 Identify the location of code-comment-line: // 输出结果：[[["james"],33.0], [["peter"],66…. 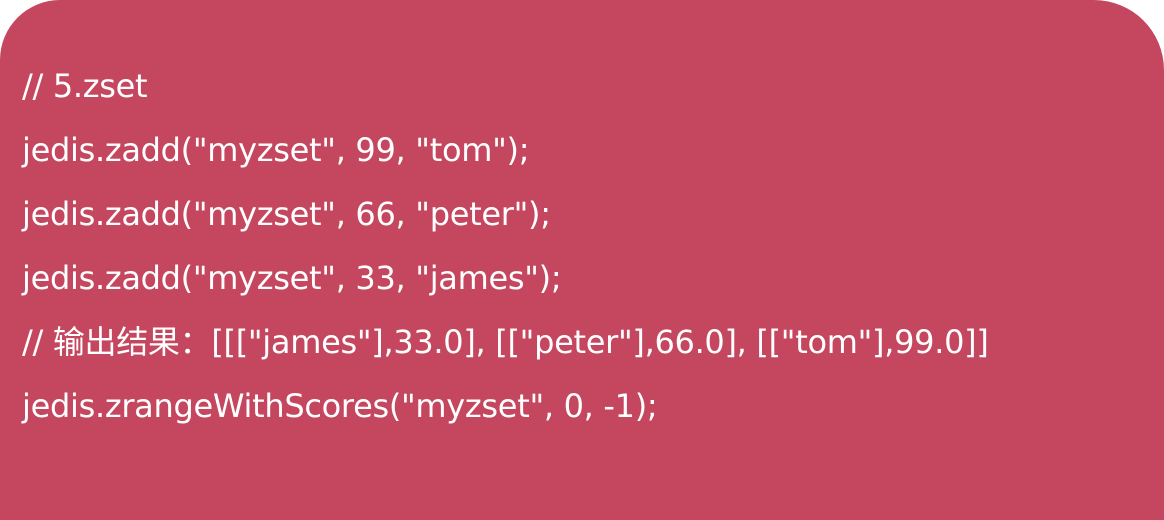
(505, 342).